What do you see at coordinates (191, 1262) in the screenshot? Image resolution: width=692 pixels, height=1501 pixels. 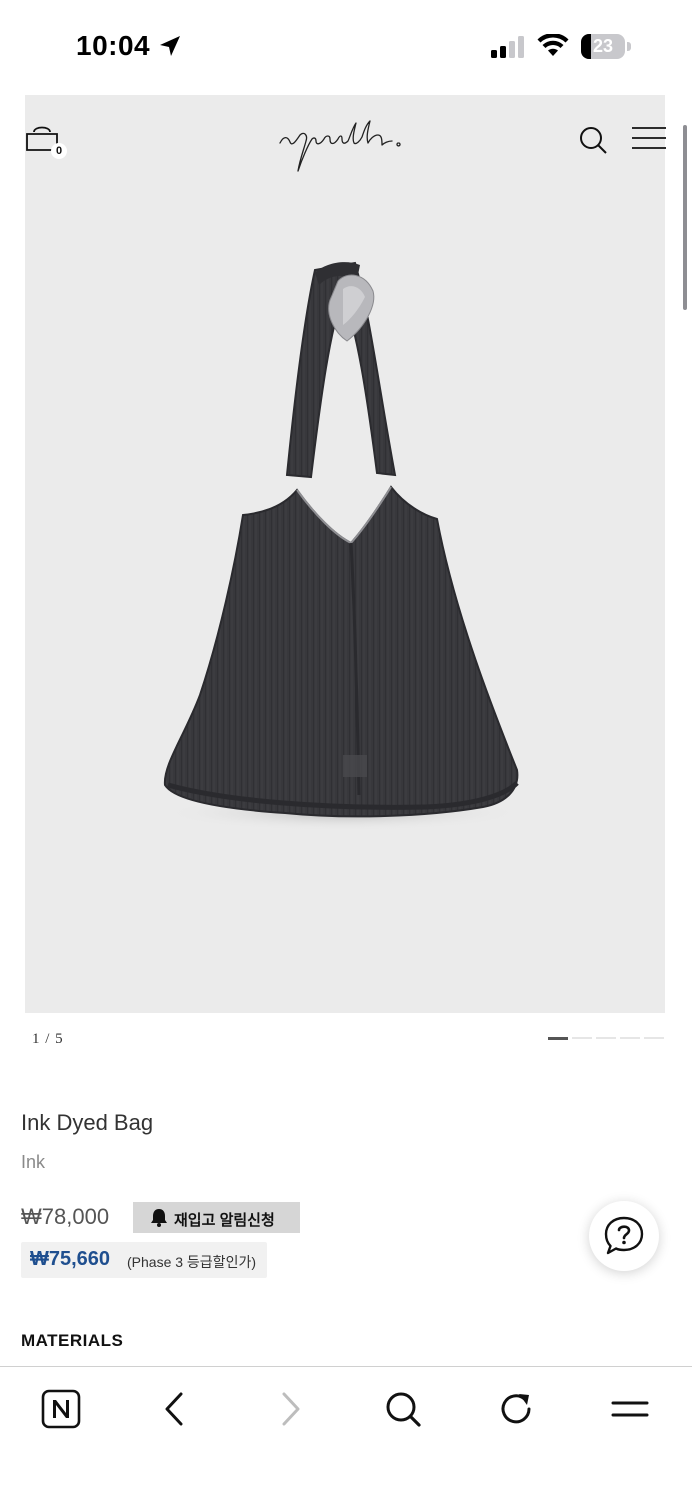 I see `member-discount-note: (Phase 3 등급할인가)` at bounding box center [191, 1262].